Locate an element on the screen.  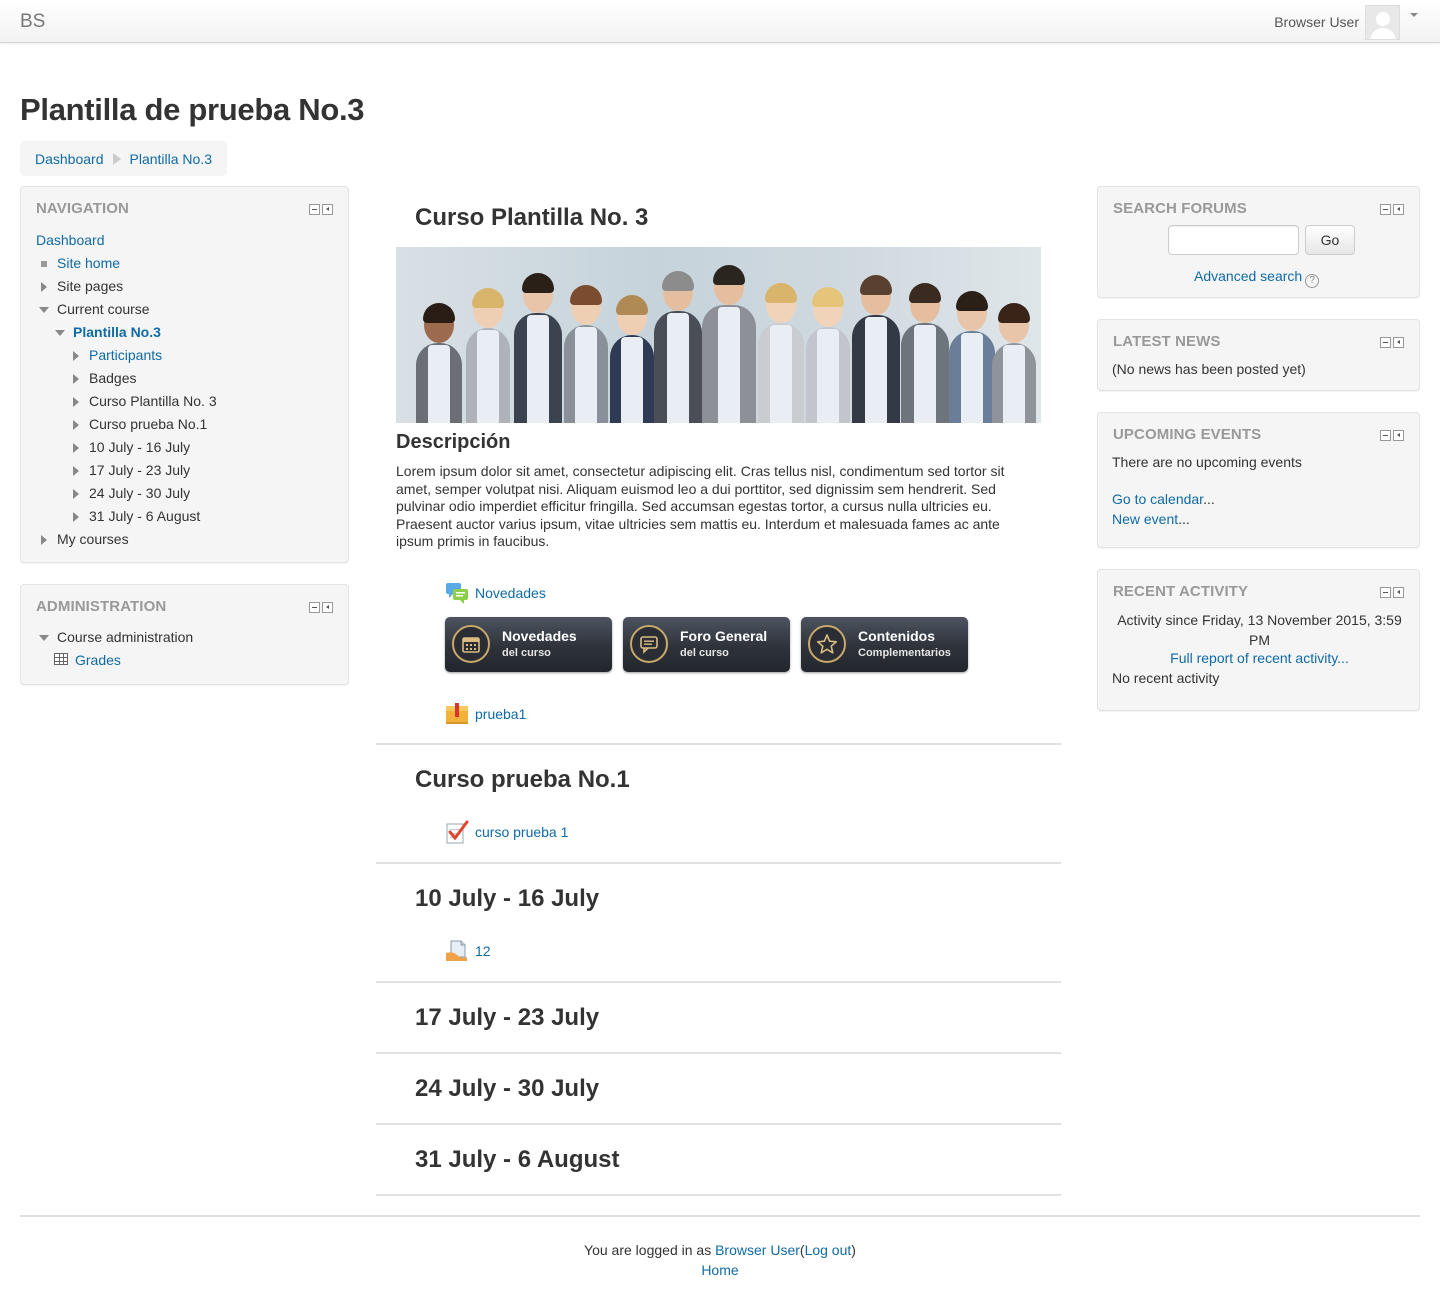
new-event-link: New event is located at coordinates (1145, 519).